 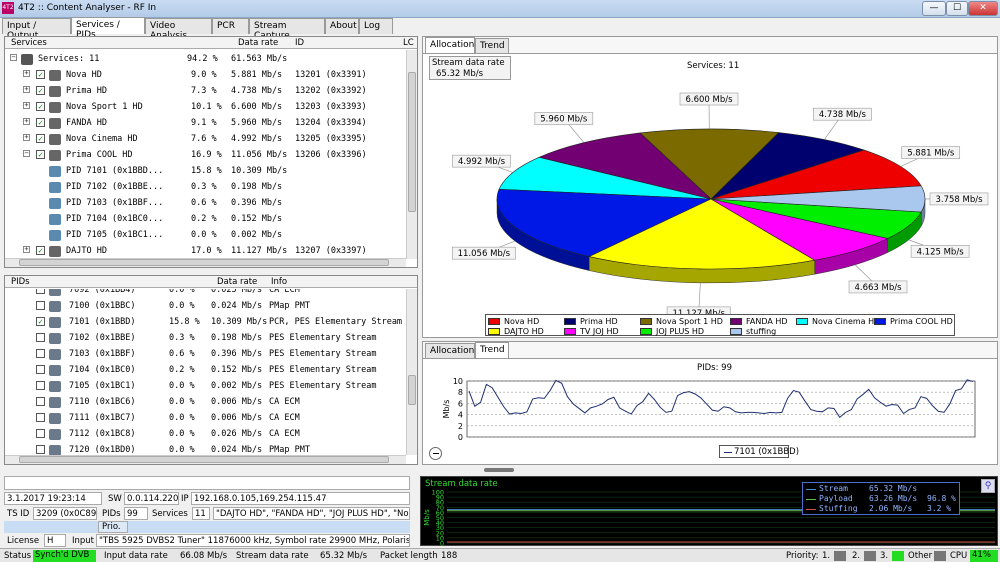 I want to click on service-percent: 94.2 %, so click(x=202, y=59).